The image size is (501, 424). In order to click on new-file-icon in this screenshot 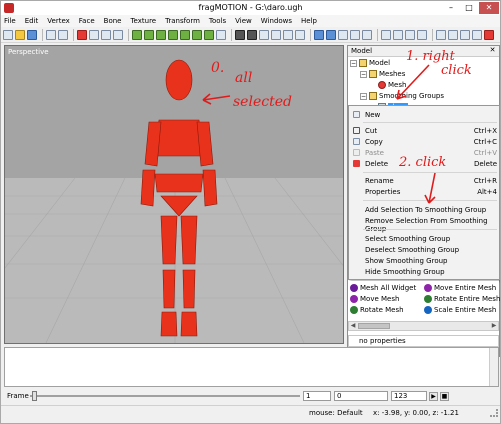, I will do `click(8, 34)`.